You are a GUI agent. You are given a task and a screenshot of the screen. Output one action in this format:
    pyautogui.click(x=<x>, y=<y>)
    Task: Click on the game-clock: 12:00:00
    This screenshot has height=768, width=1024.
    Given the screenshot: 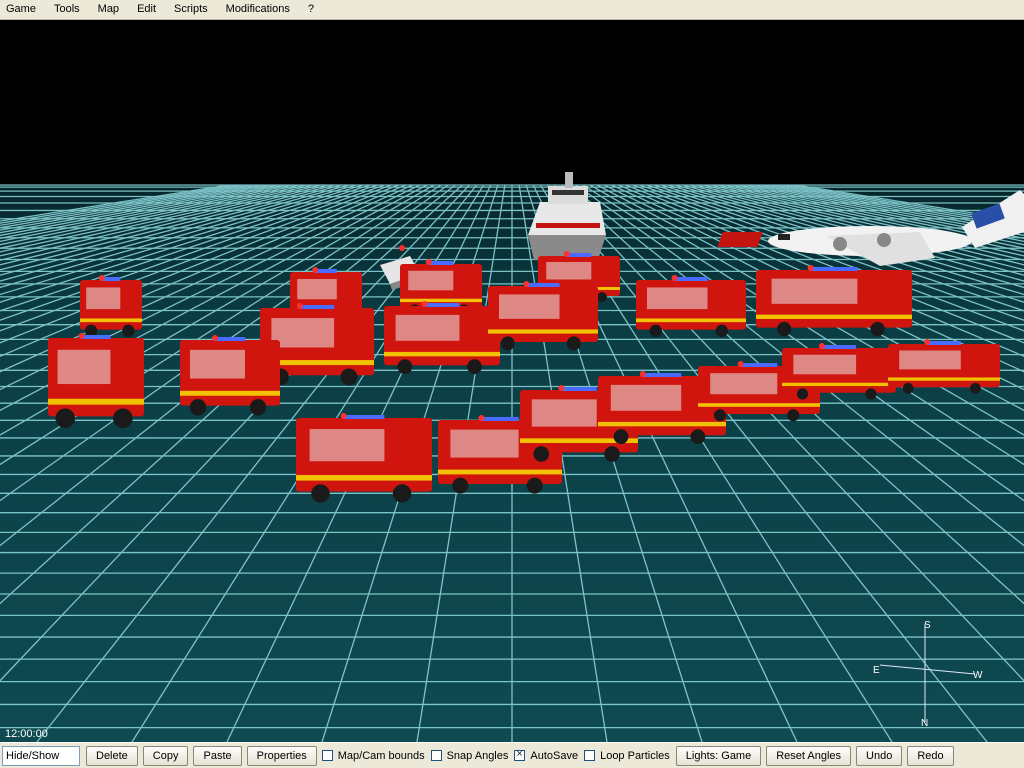 What is the action you would take?
    pyautogui.click(x=26, y=734)
    